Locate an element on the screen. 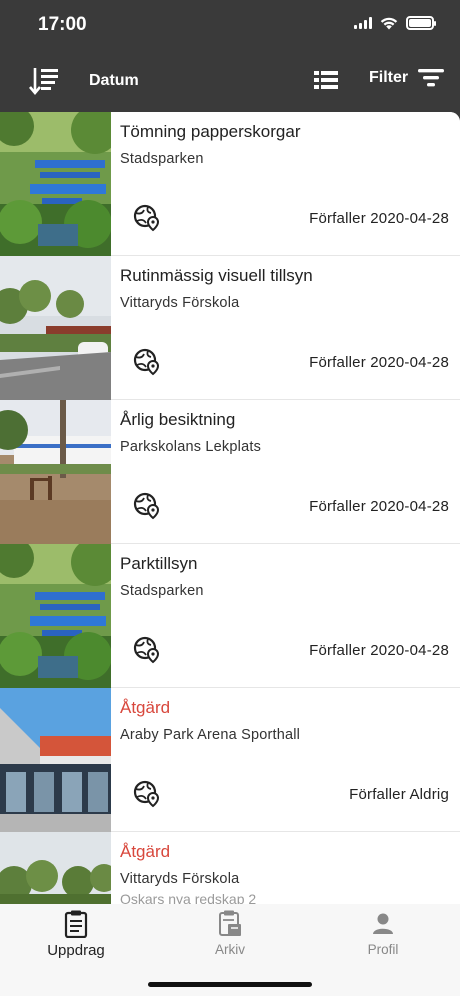 The image size is (460, 996). task-photo-preschool-trees is located at coordinates (55, 868).